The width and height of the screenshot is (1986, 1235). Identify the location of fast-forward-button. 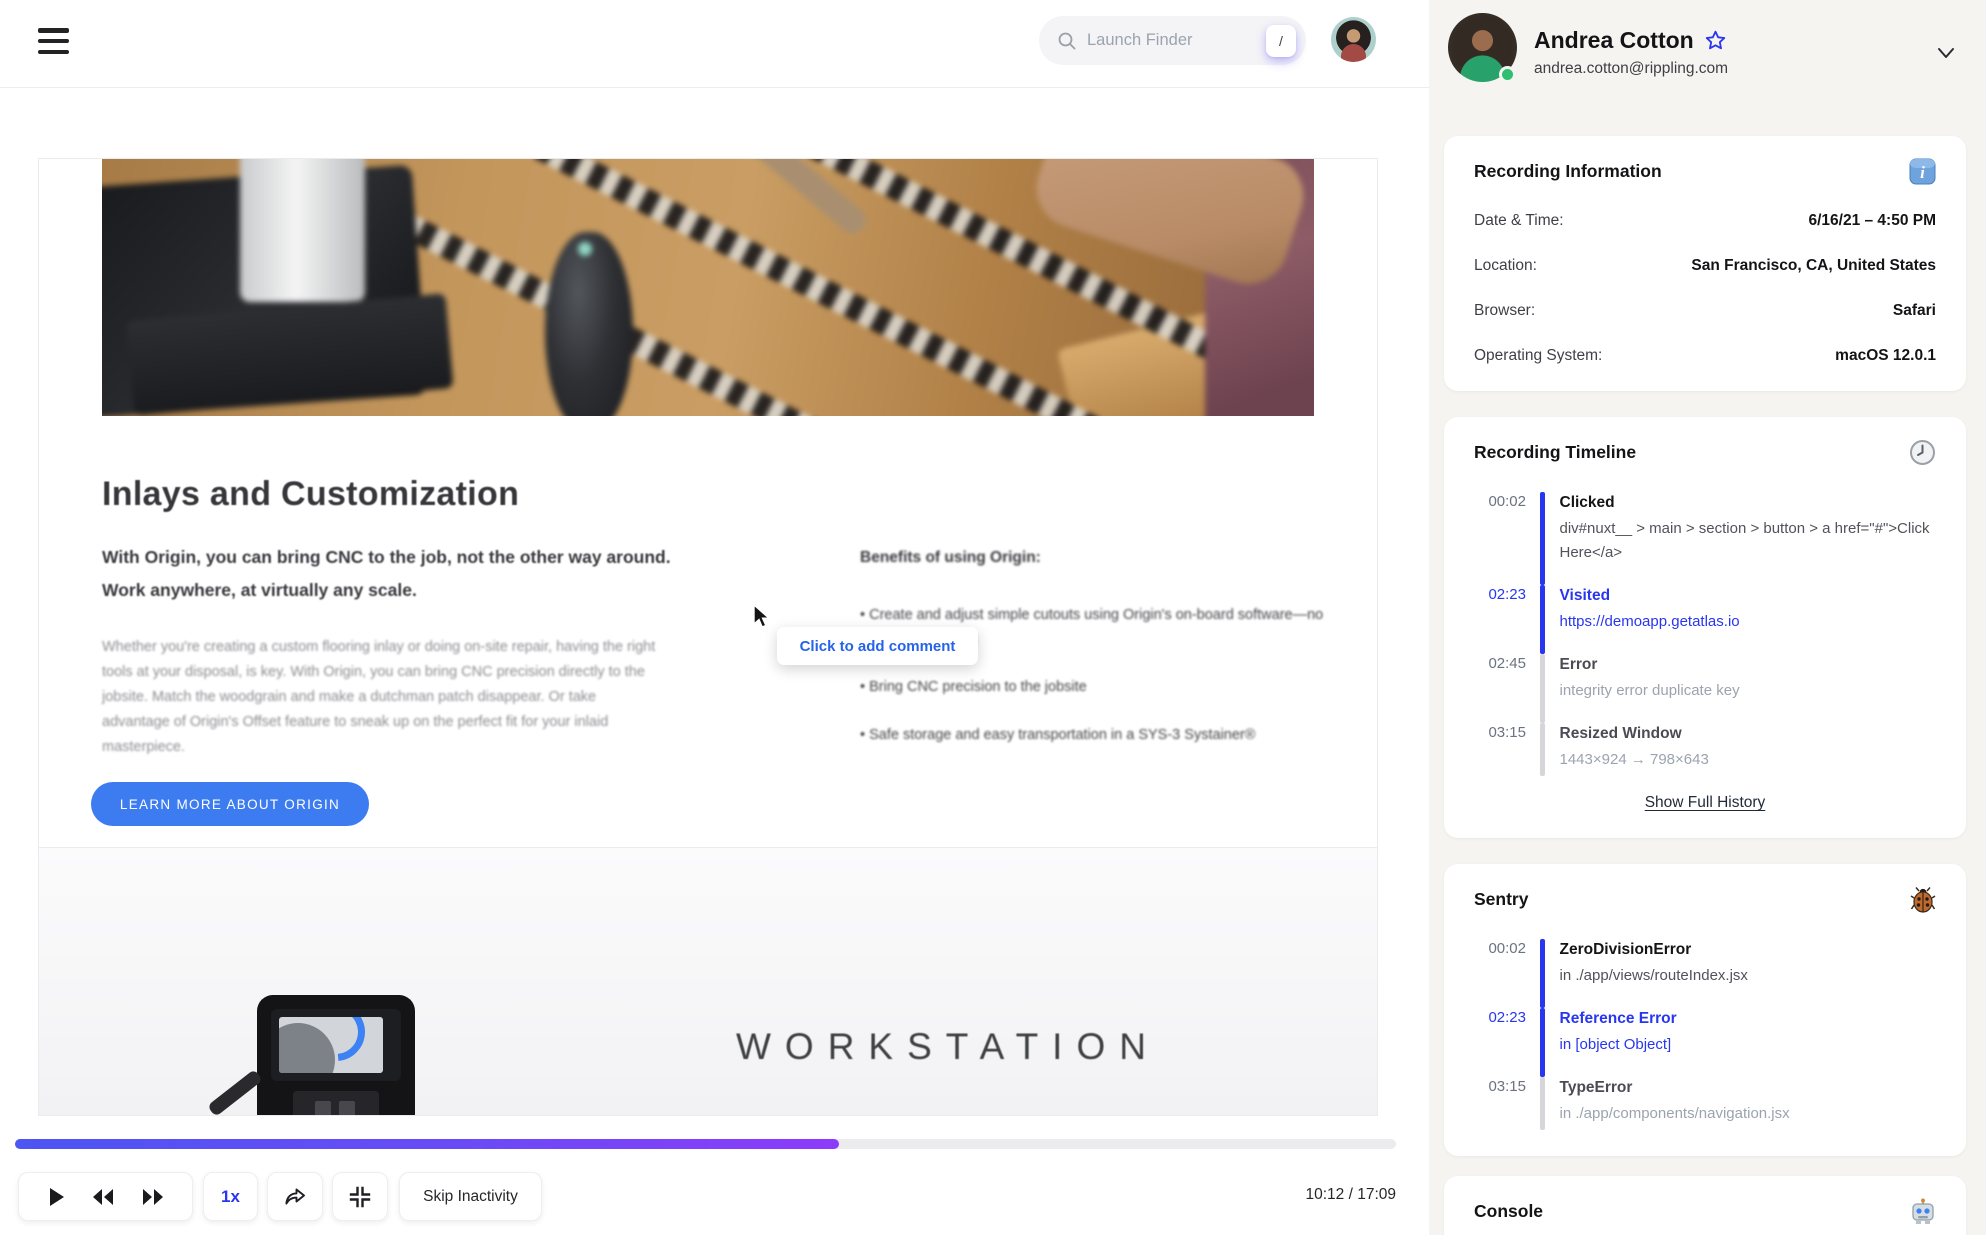
(153, 1197).